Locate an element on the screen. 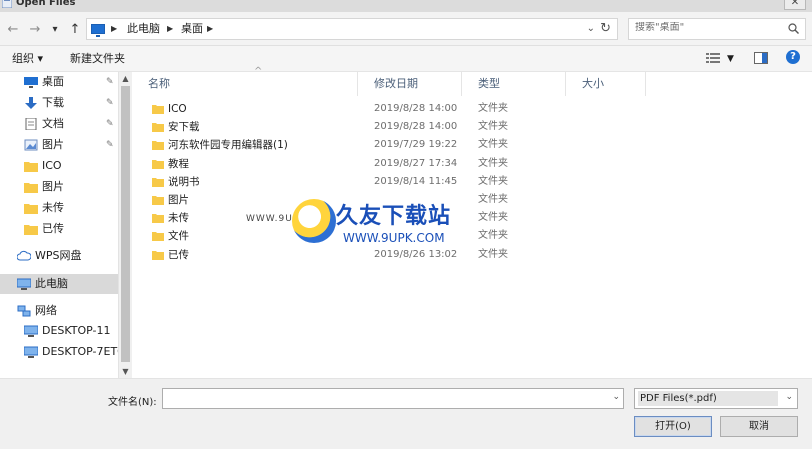 The width and height of the screenshot is (812, 449). filetype-value: PDF Files(*.pdf) is located at coordinates (708, 398).